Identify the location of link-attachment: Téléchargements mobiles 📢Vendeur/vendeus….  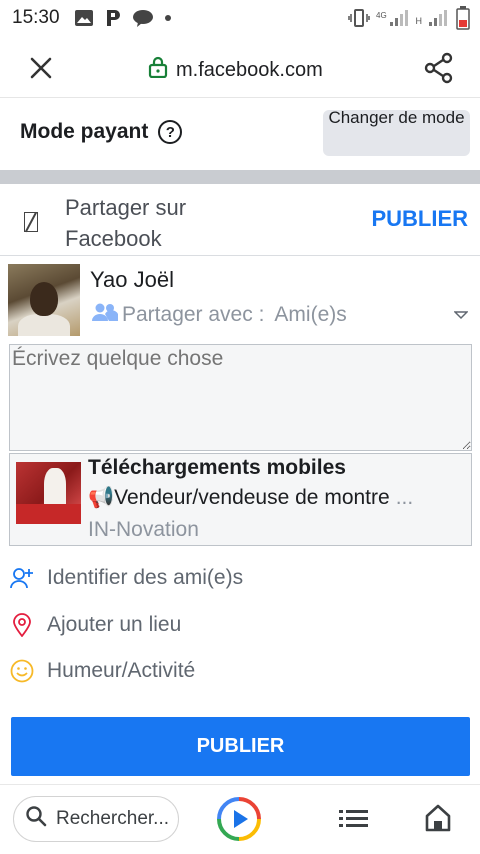
(240, 499).